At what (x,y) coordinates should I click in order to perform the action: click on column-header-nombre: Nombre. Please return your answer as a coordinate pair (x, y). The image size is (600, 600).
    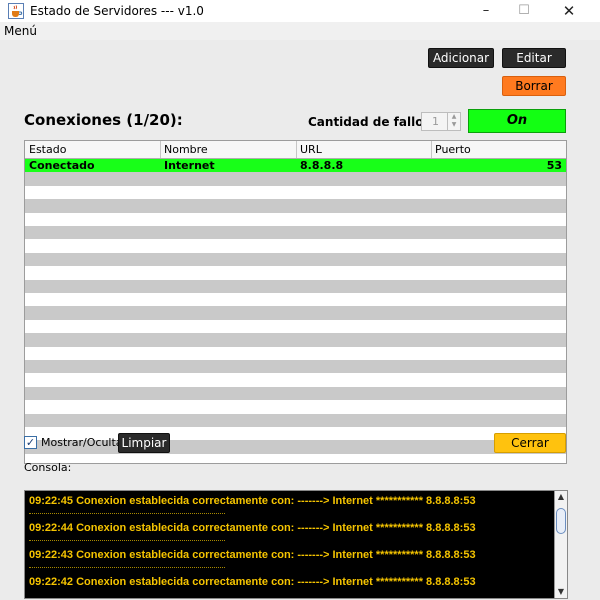
    Looking at the image, I should click on (186, 149).